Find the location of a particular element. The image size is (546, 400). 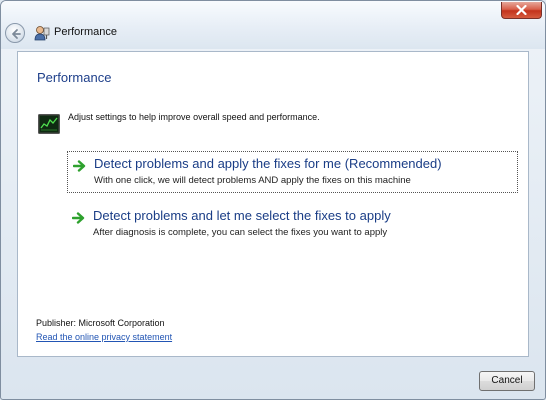

close-button is located at coordinates (521, 10).